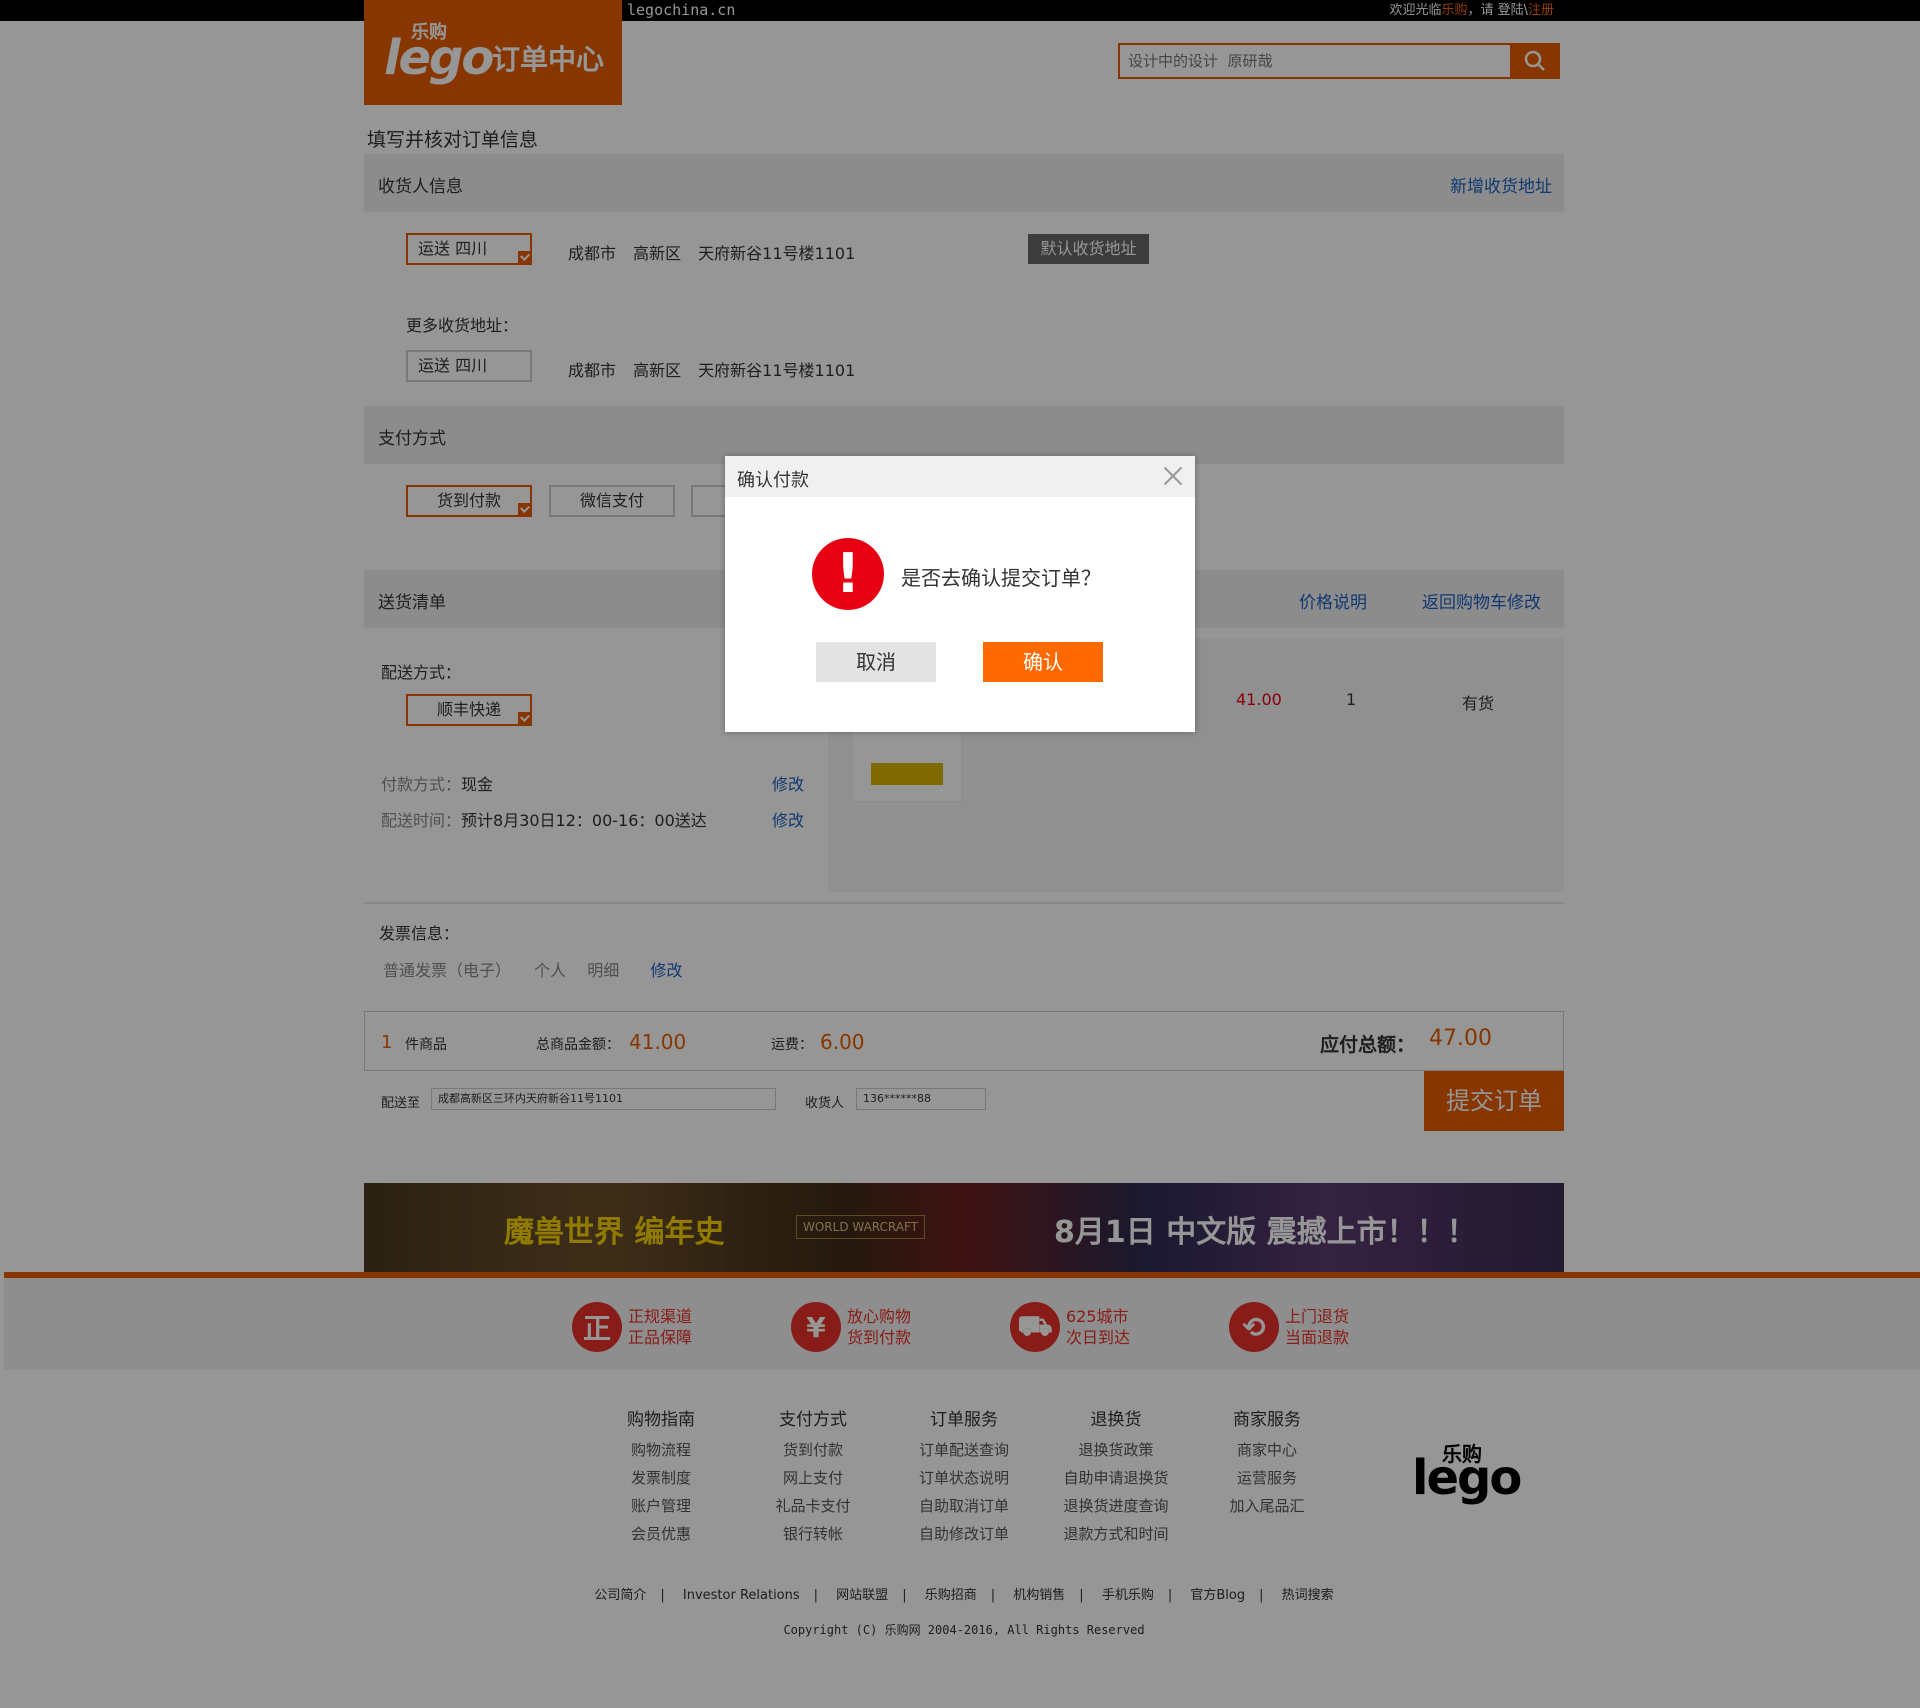 This screenshot has height=1708, width=1920. I want to click on cancel-button: 取消, so click(876, 662).